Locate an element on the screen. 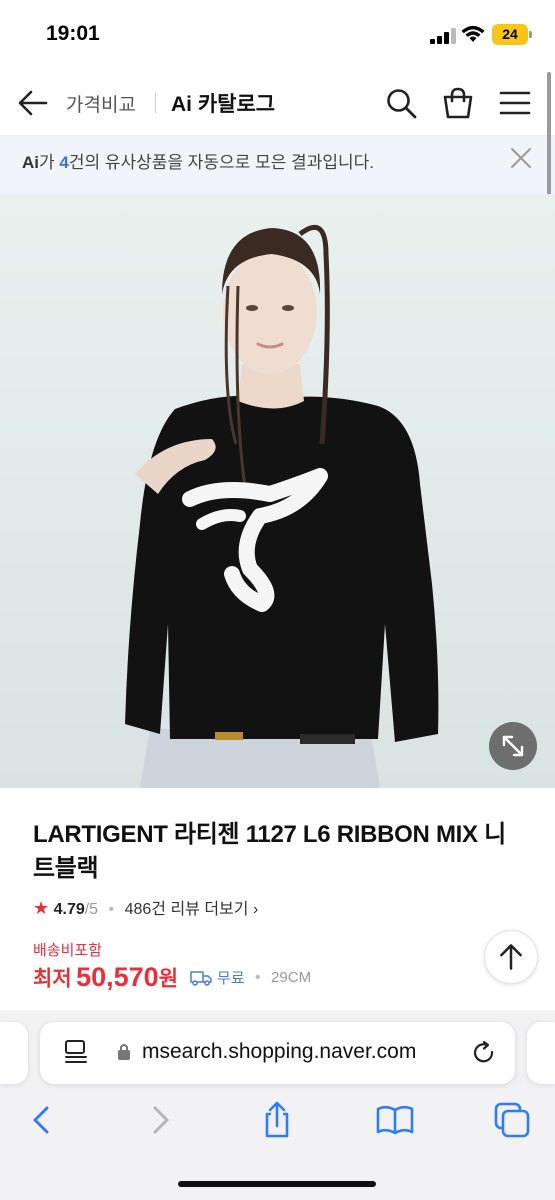  rating-row: ★ 4.79/5 • 486건 리뷰 더보기 › is located at coordinates (145, 908).